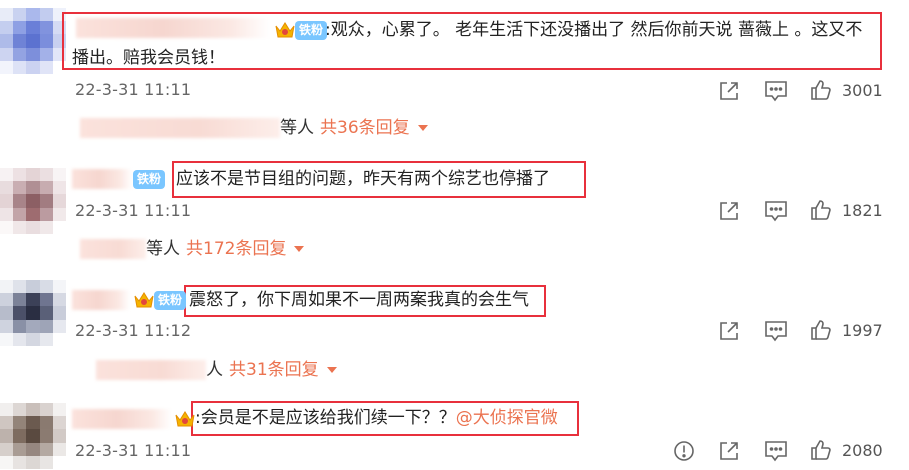 This screenshot has width=909, height=470. What do you see at coordinates (133, 330) in the screenshot?
I see `timestamp: 22-3-31 11:12` at bounding box center [133, 330].